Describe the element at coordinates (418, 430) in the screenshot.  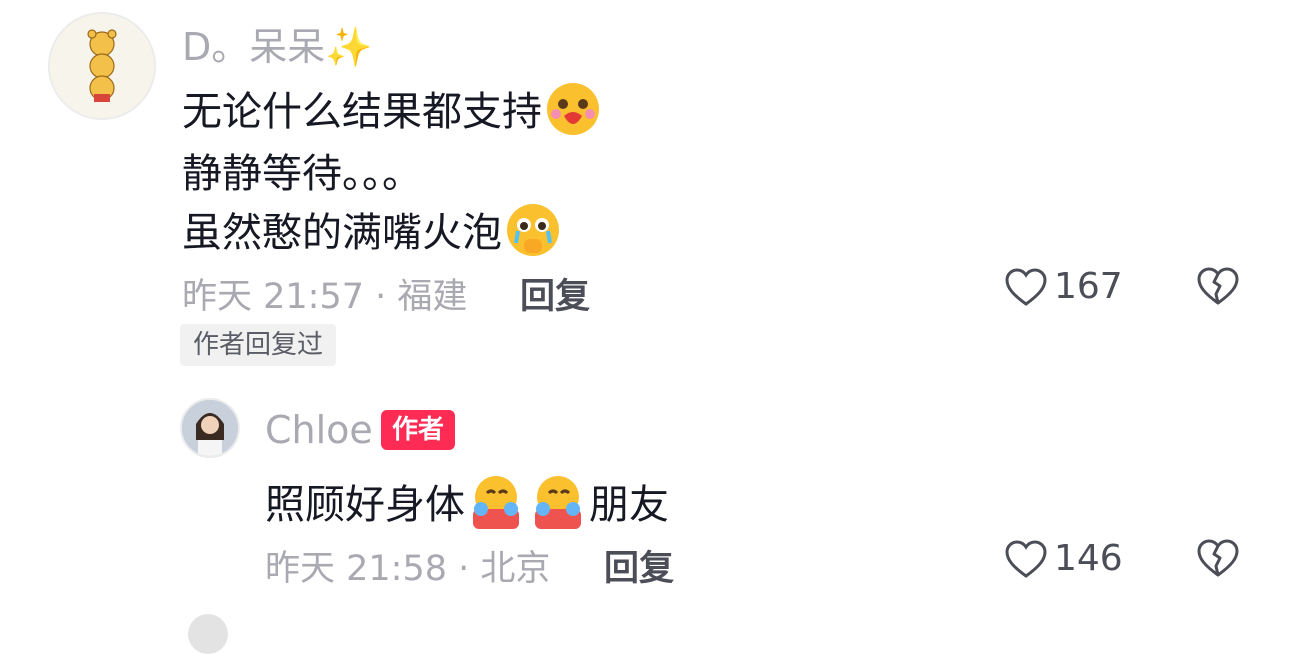
I see `author-badge: 作者` at that location.